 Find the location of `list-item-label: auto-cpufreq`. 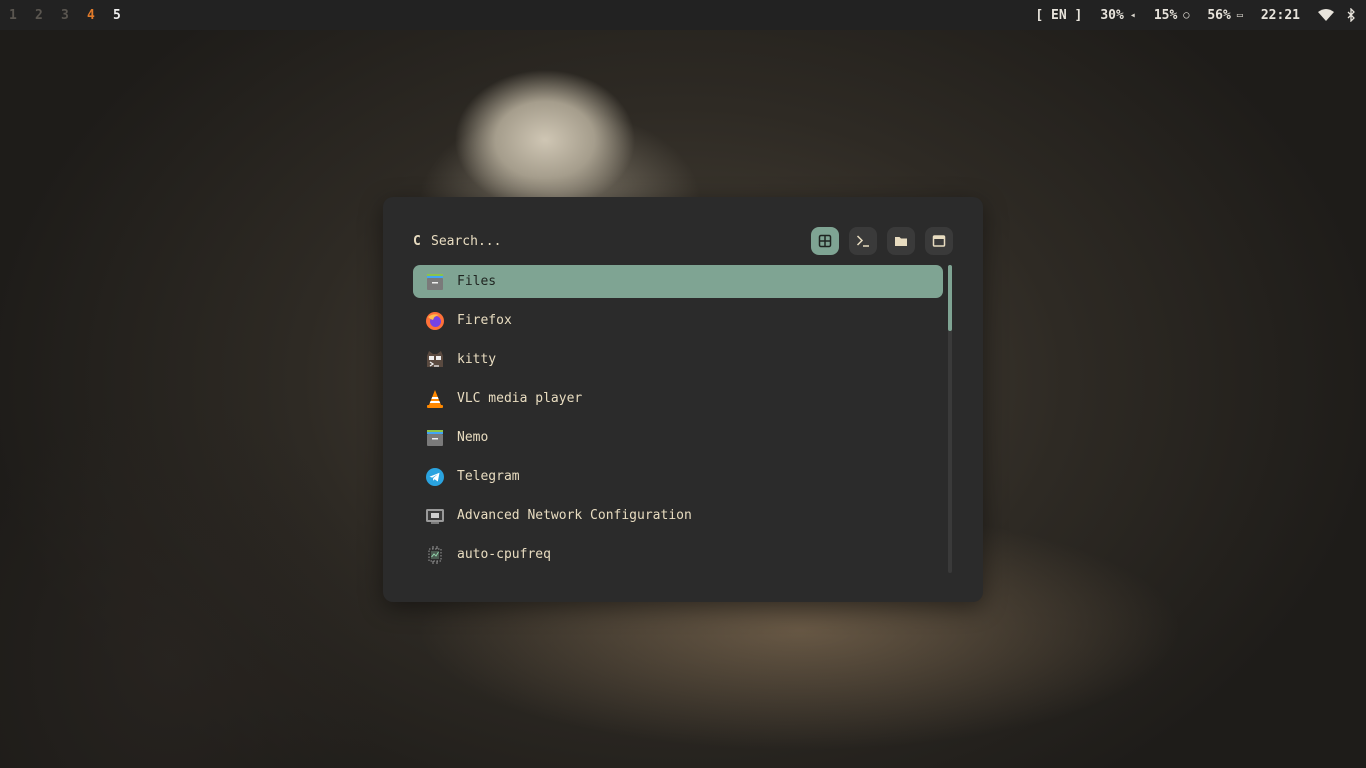

list-item-label: auto-cpufreq is located at coordinates (504, 554).